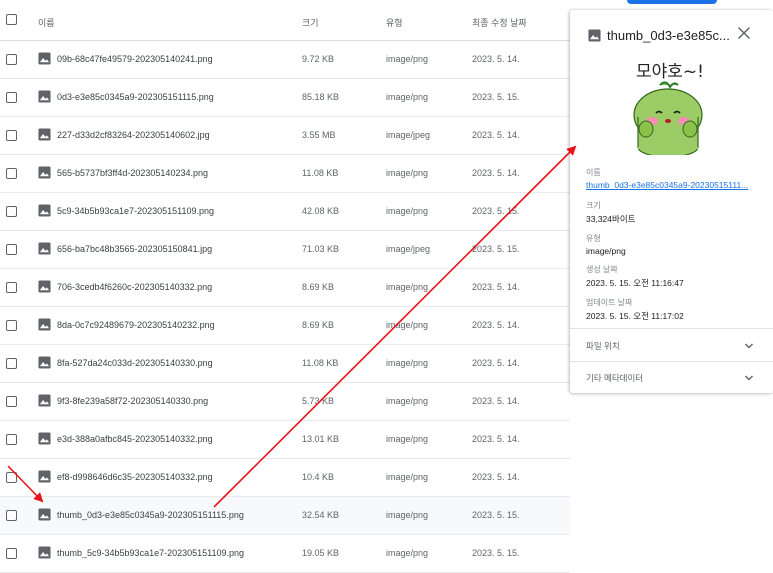  What do you see at coordinates (635, 316) in the screenshot?
I see `meta-updated-value: 2023. 5. 15. 오전 11:17:02` at bounding box center [635, 316].